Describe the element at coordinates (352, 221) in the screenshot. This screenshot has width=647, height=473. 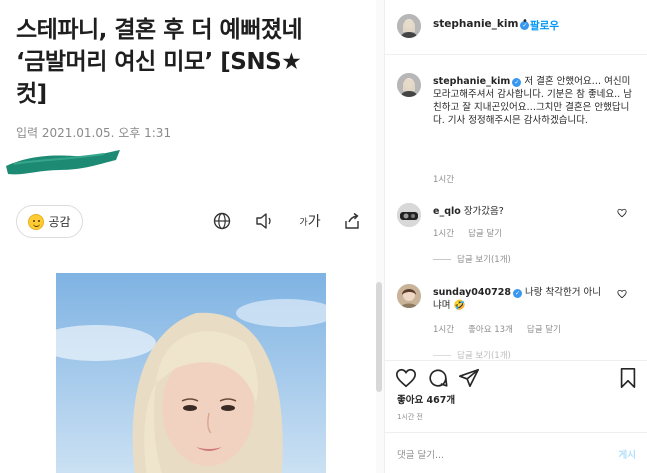
I see `share-icon` at that location.